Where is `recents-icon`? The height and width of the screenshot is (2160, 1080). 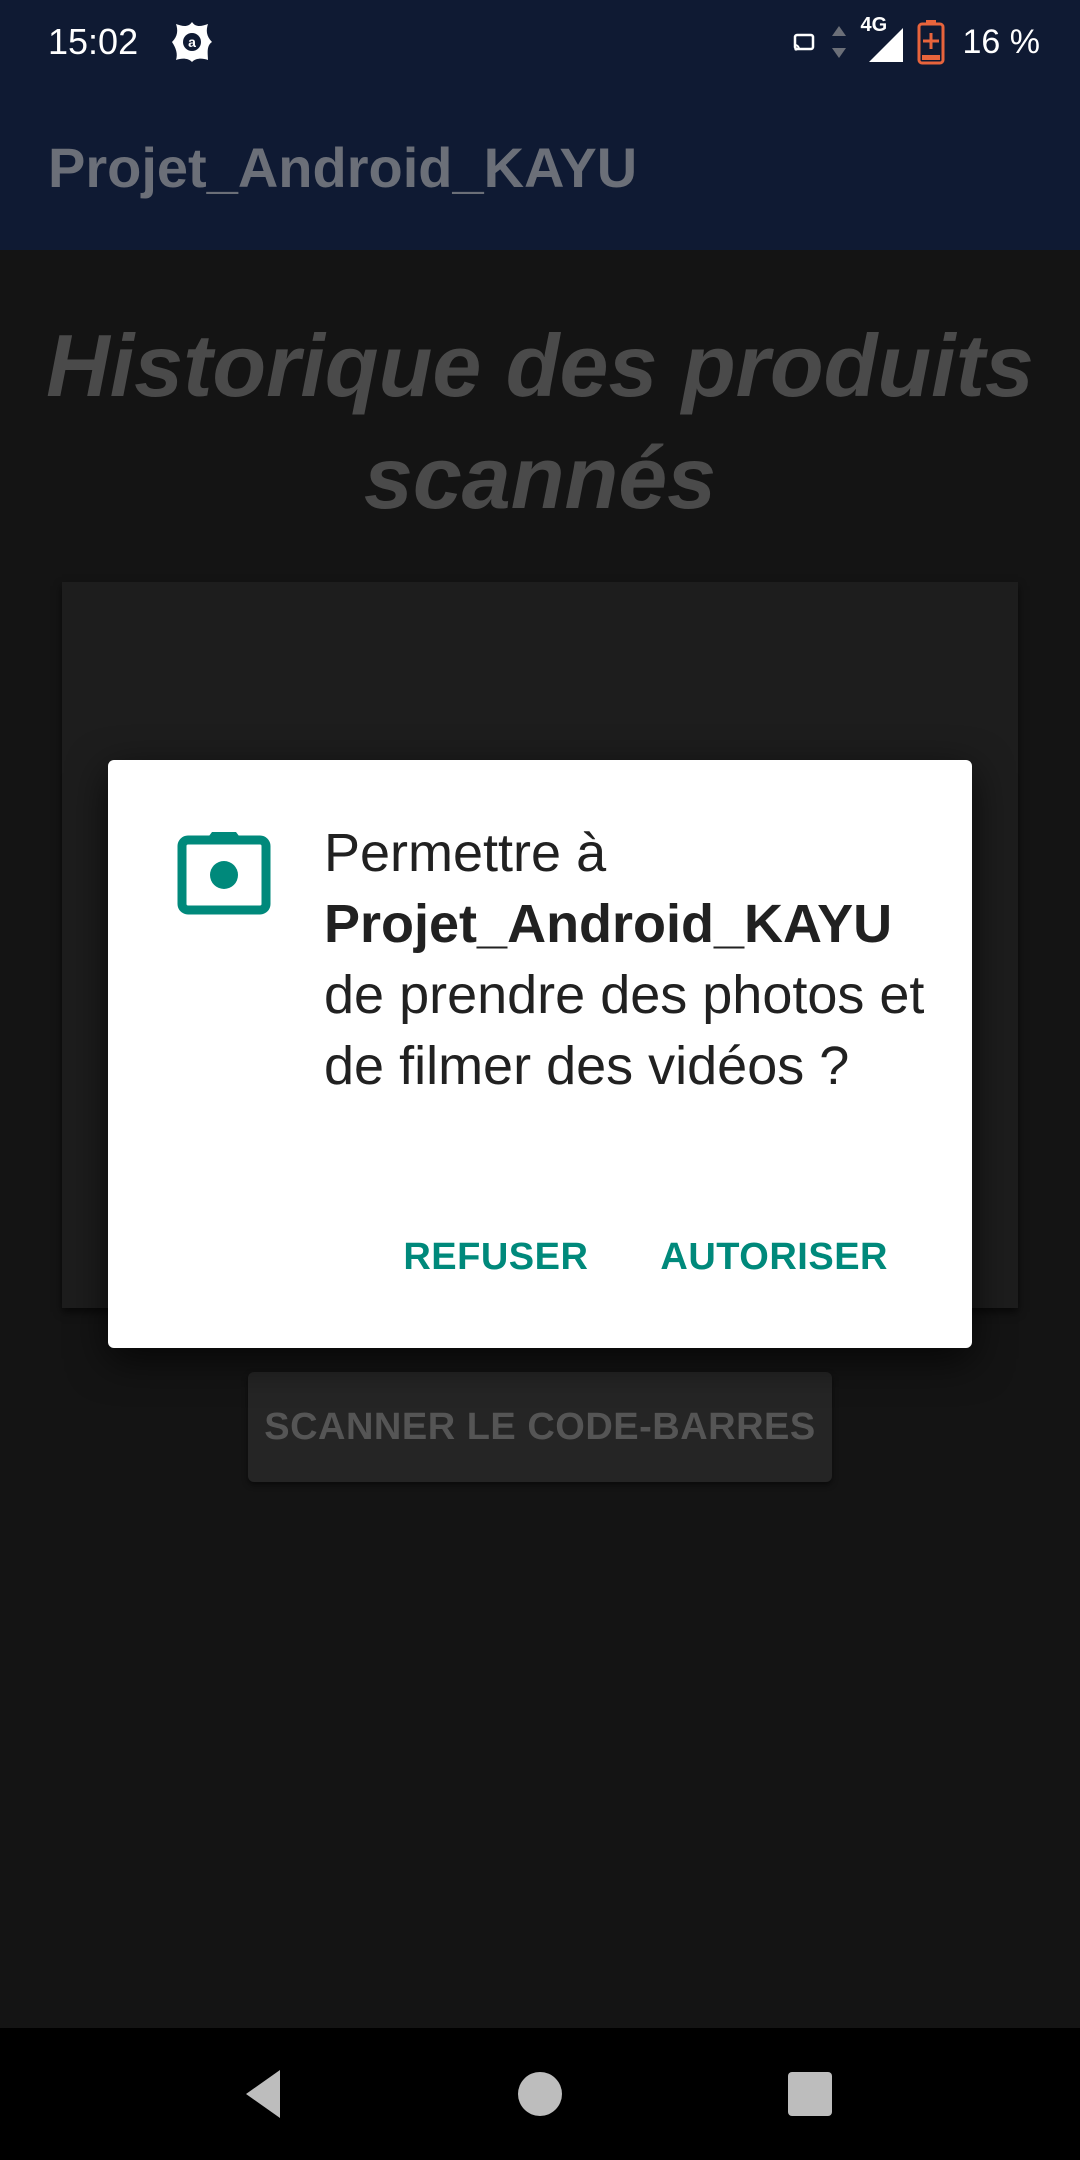 recents-icon is located at coordinates (810, 2094).